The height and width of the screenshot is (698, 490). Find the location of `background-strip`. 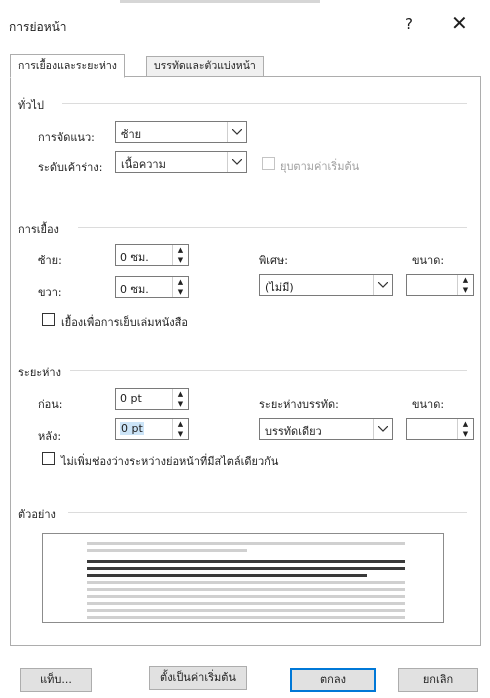

background-strip is located at coordinates (220, 1).